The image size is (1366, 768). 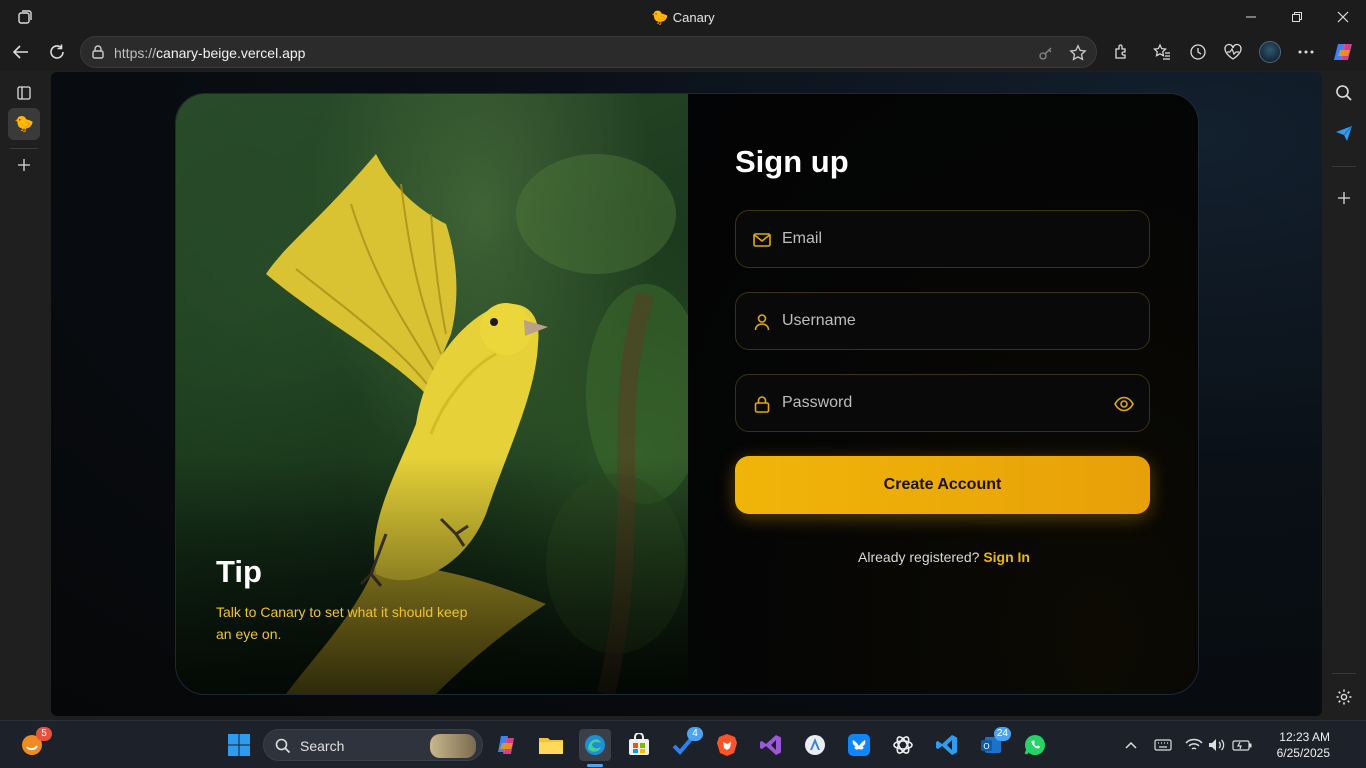 I want to click on copilot-badge: 5, so click(x=44, y=734).